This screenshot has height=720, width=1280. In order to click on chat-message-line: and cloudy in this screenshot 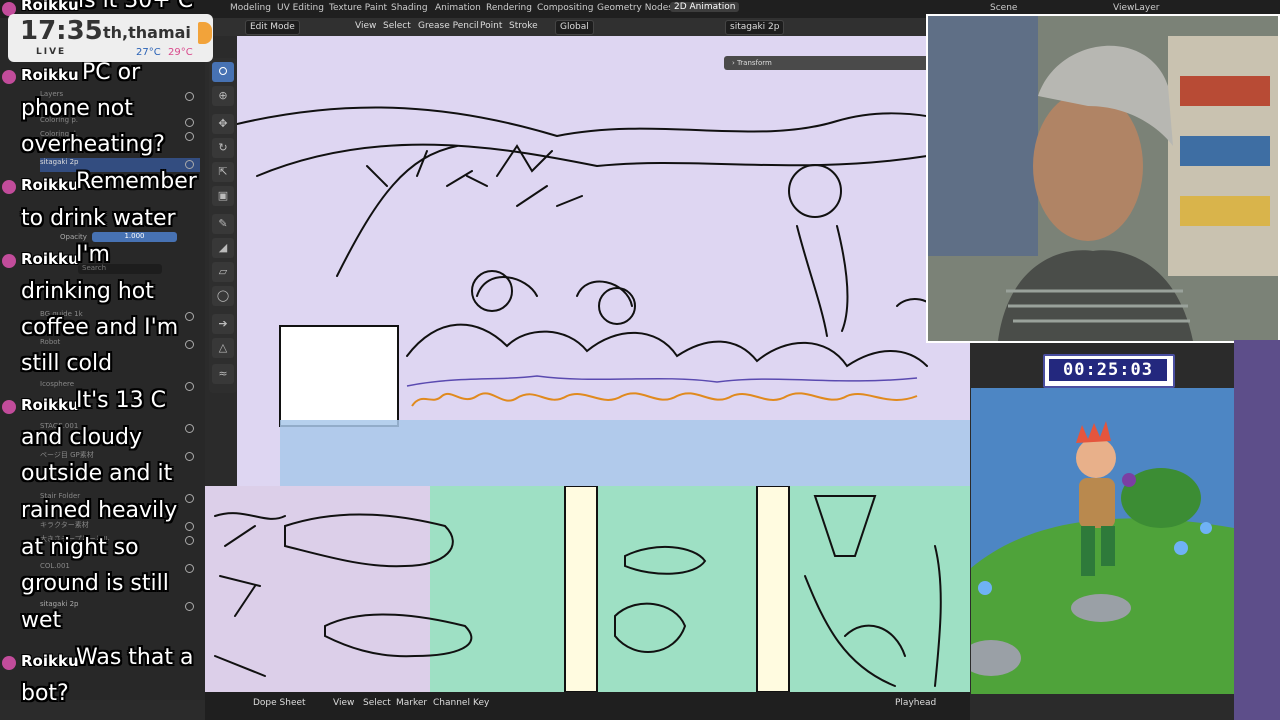, I will do `click(81, 437)`.